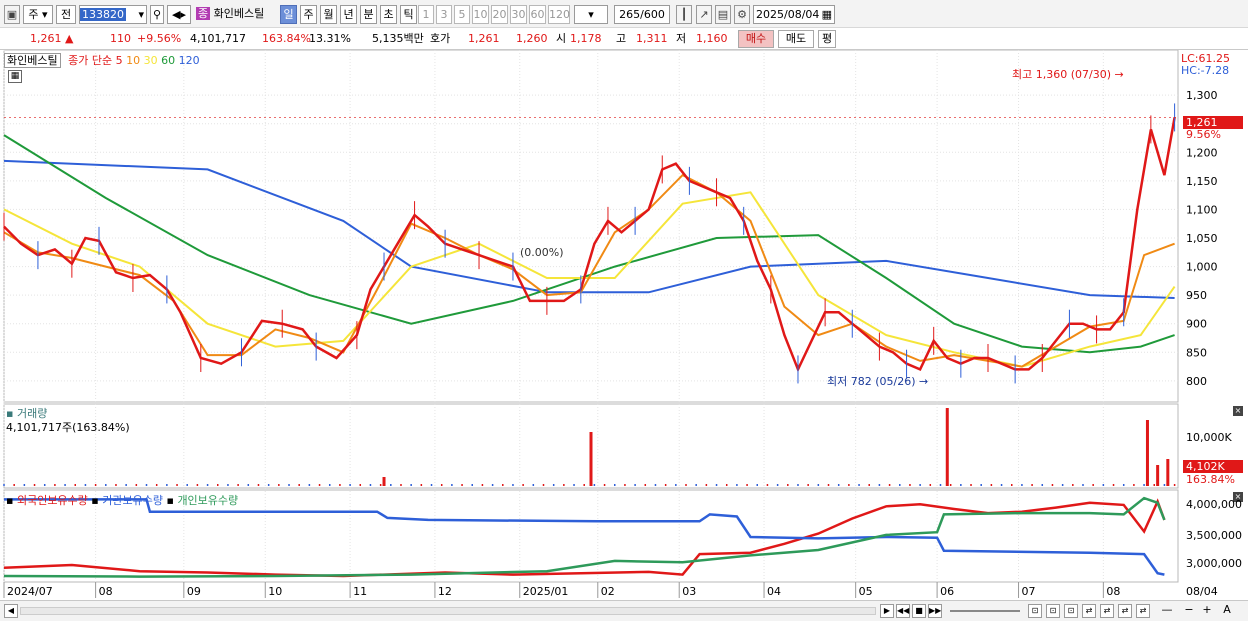 Image resolution: width=1248 pixels, height=621 pixels. What do you see at coordinates (1167, 611) in the screenshot?
I see `zoom-out-icon: —` at bounding box center [1167, 611].